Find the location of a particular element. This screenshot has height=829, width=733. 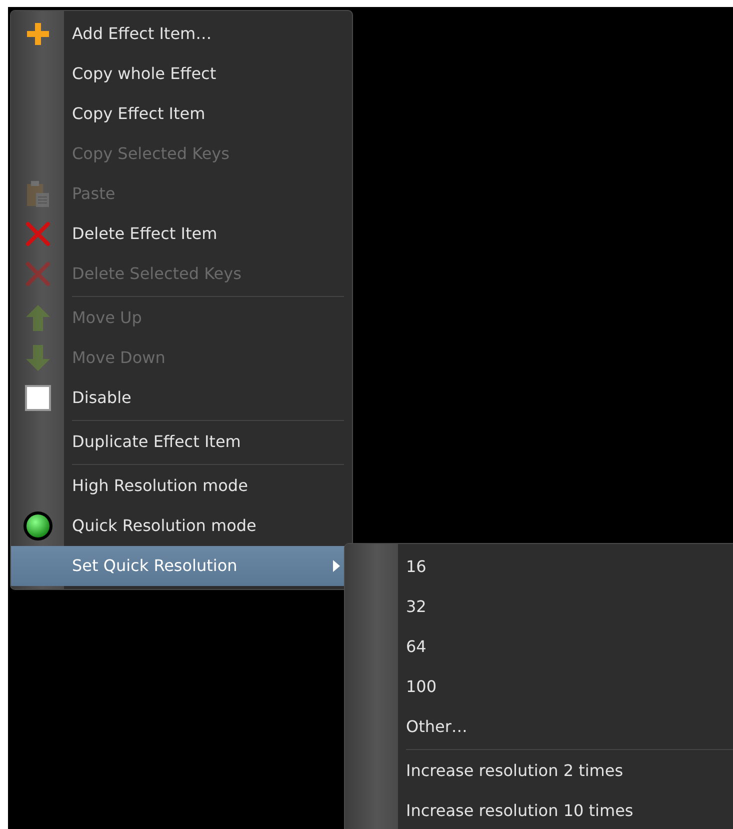

menu-item: 100 is located at coordinates (539, 687).